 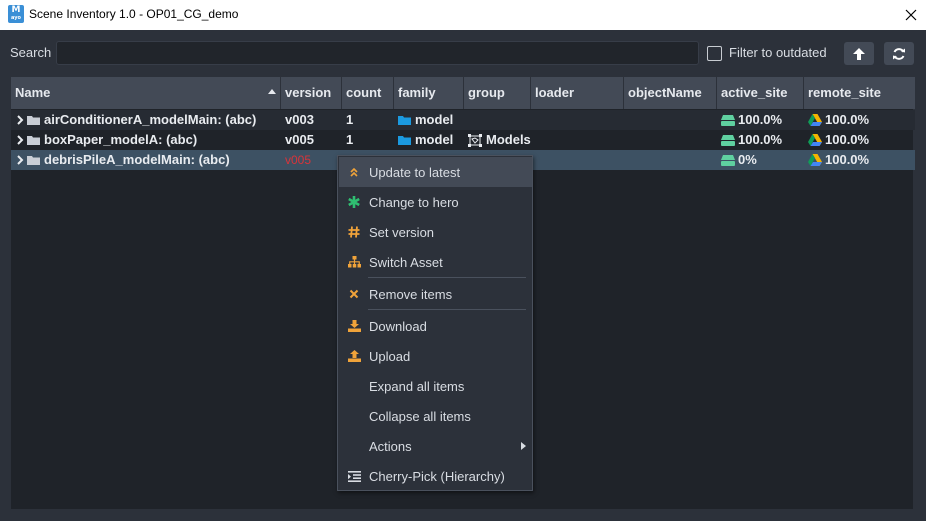 I want to click on filter-outdated-label: Filter to outdated, so click(x=778, y=52).